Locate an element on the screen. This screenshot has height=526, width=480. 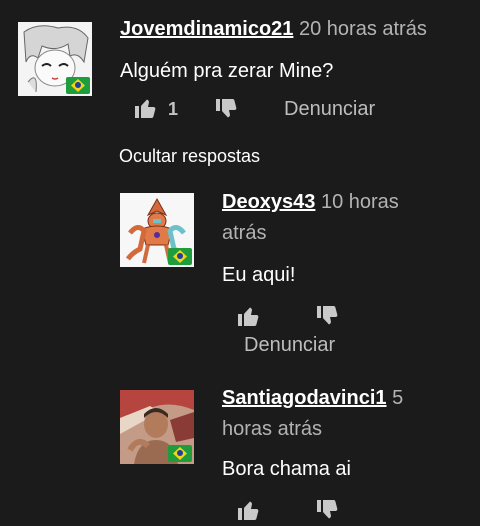
reply-author: Deoxys43 is located at coordinates (268, 202).